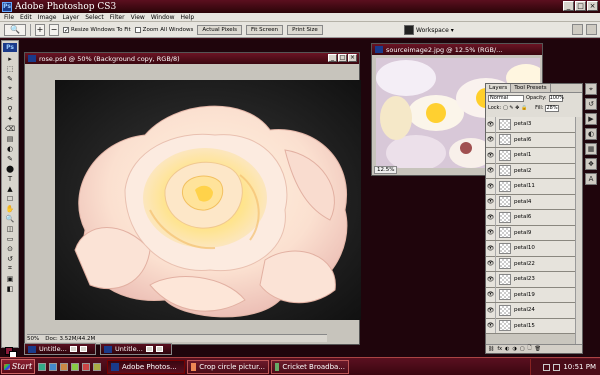  Describe the element at coordinates (591, 29) in the screenshot. I see `palette-well-icon` at that location.